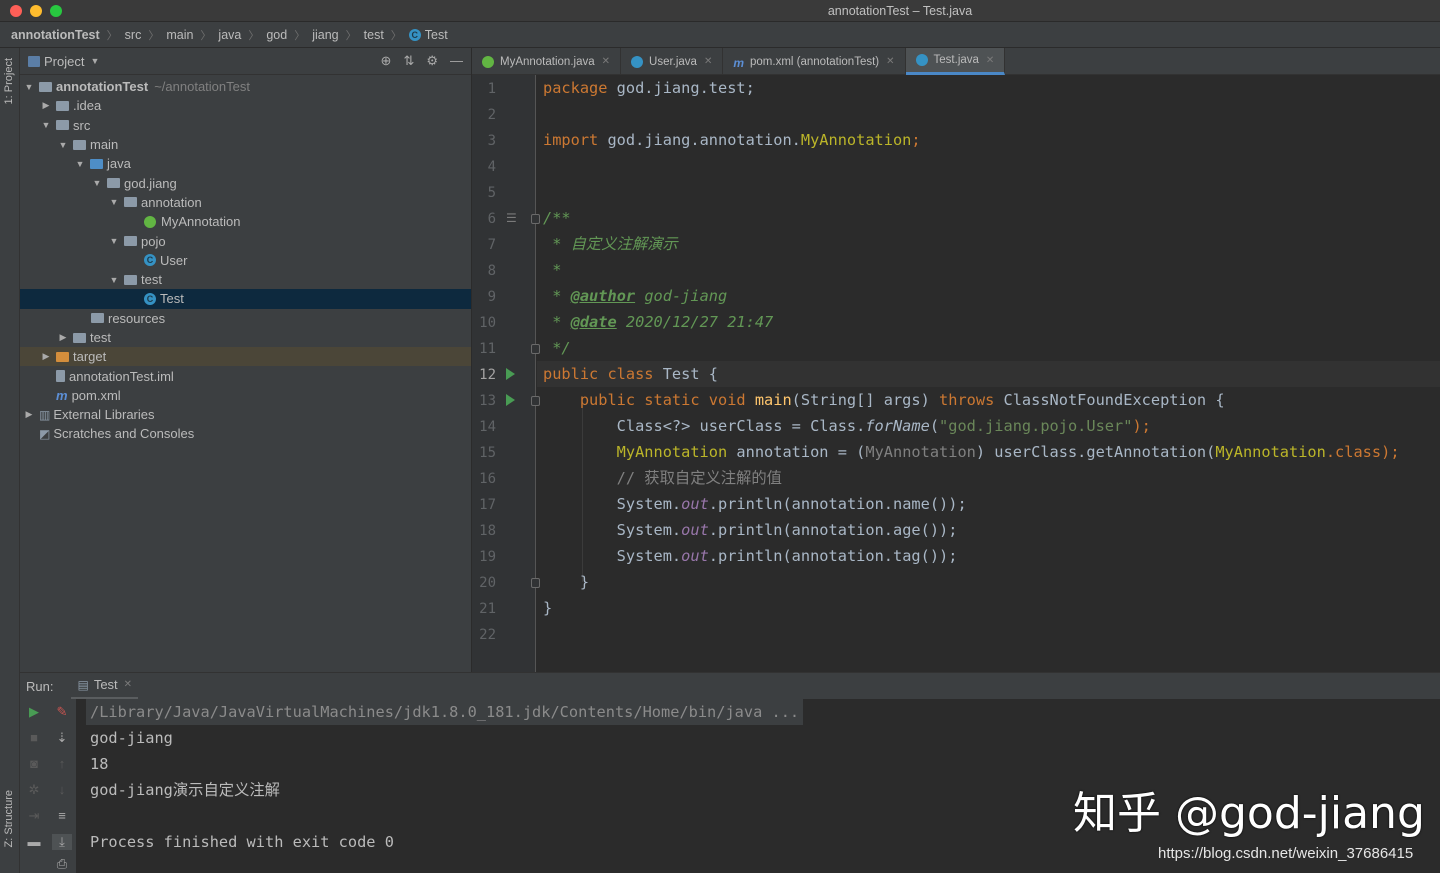 Image resolution: width=1440 pixels, height=873 pixels. I want to click on breadcrumb-jiang: jiang, so click(325, 35).